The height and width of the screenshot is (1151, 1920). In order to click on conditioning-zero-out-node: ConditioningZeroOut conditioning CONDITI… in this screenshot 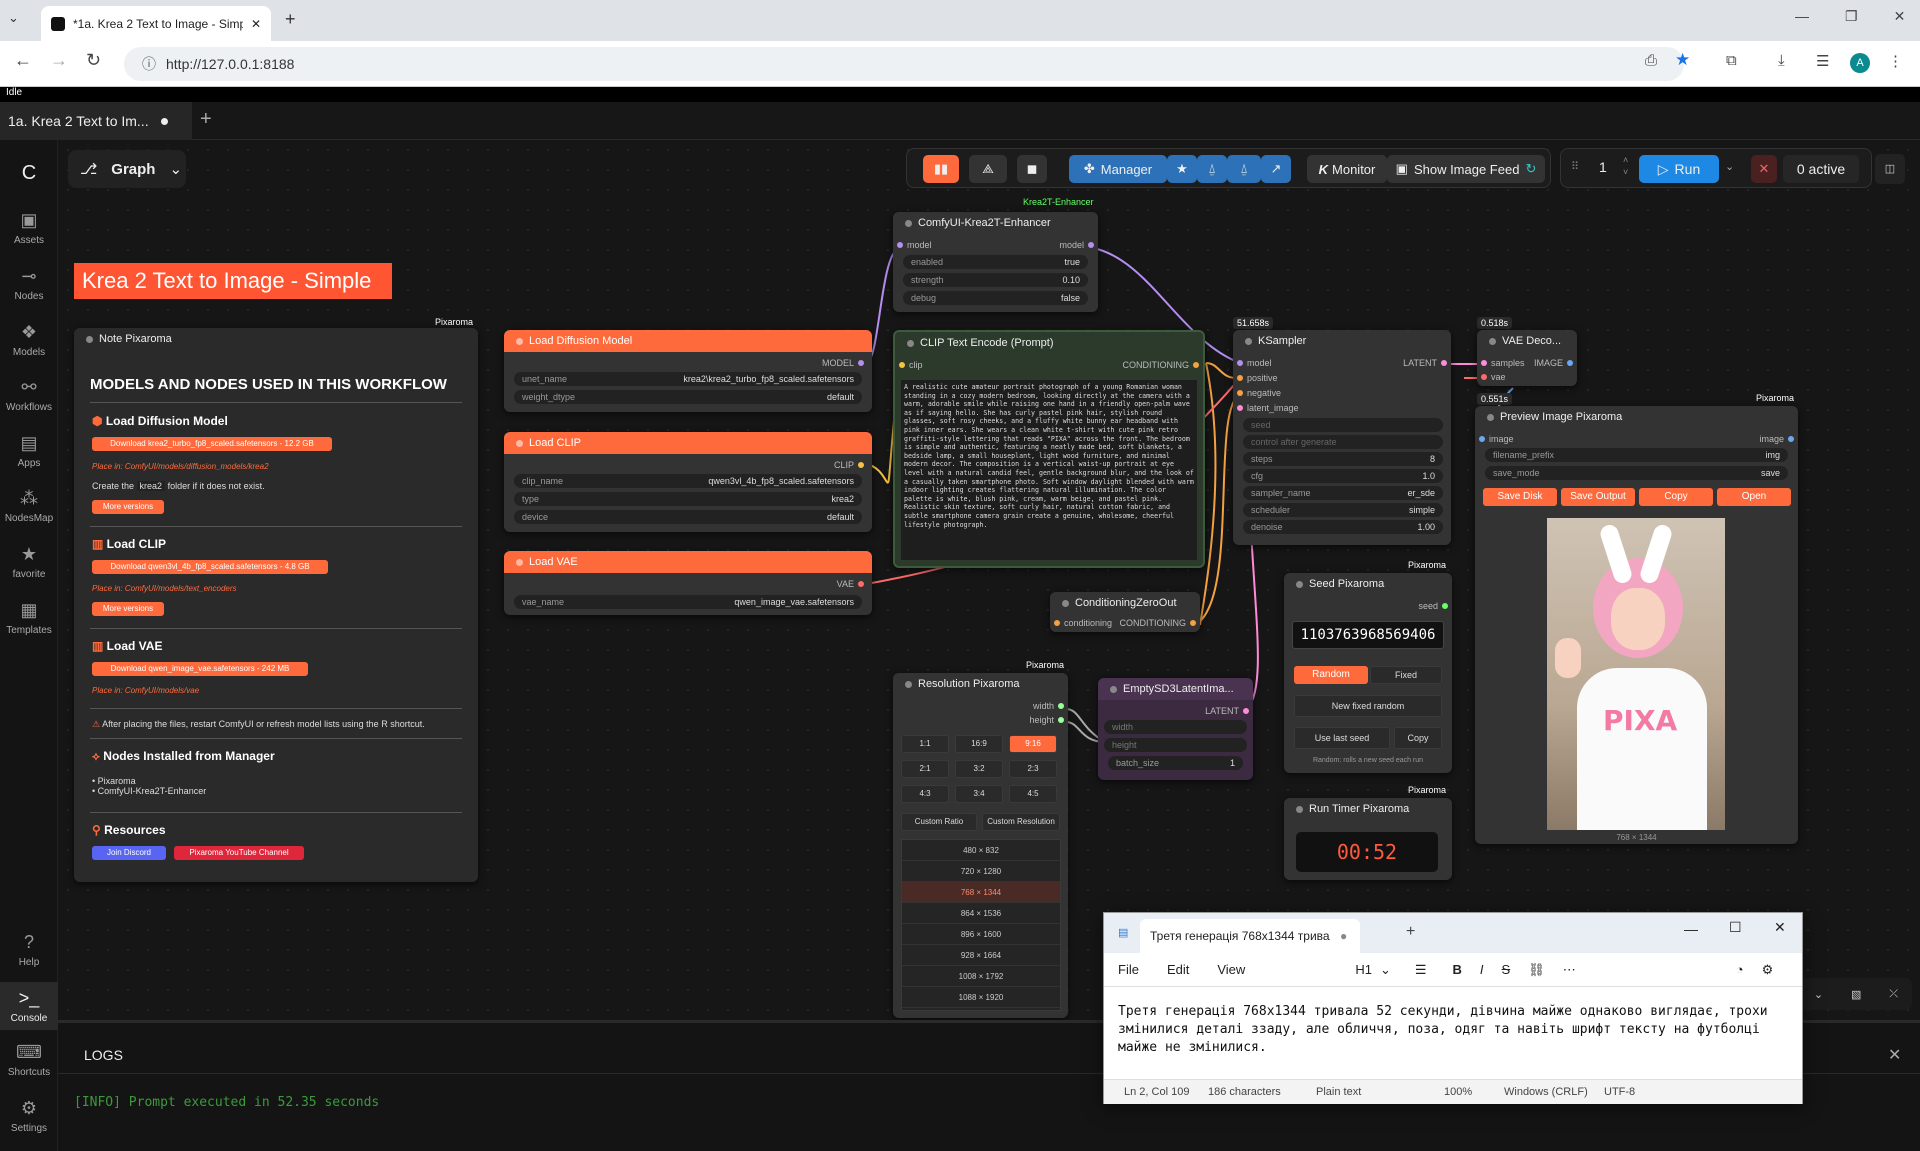, I will do `click(1125, 612)`.